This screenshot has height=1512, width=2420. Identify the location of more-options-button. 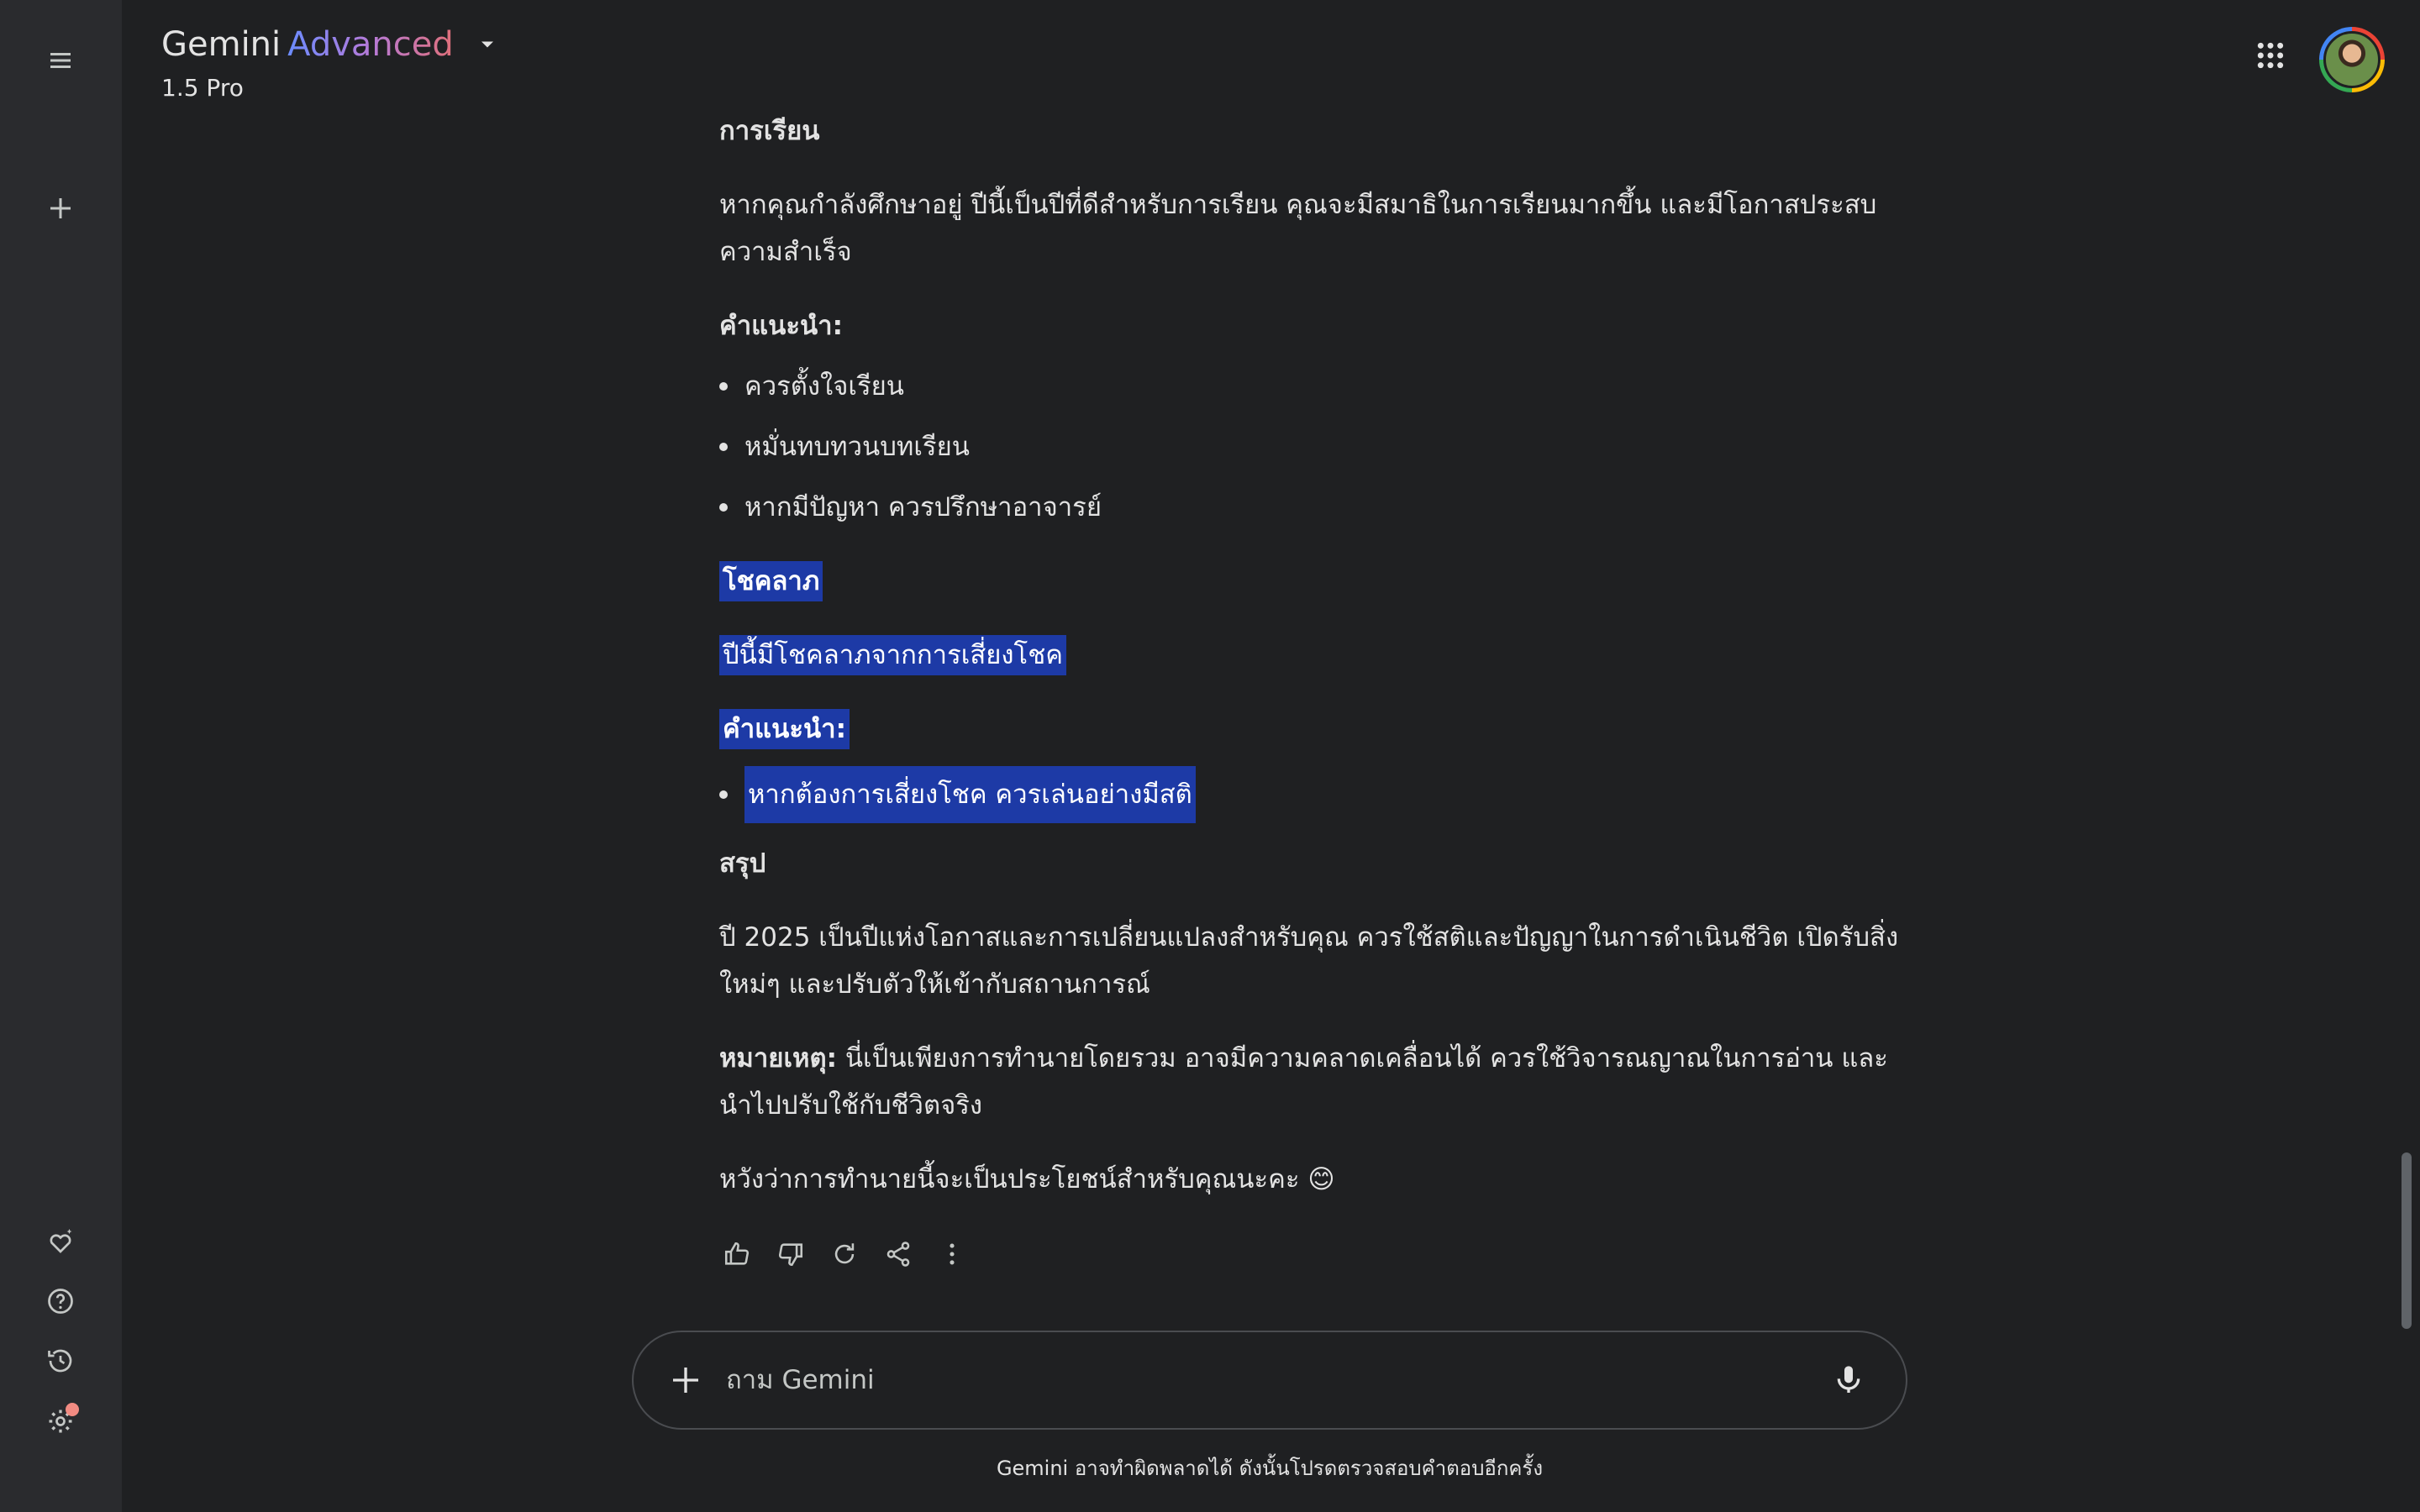
(952, 1254).